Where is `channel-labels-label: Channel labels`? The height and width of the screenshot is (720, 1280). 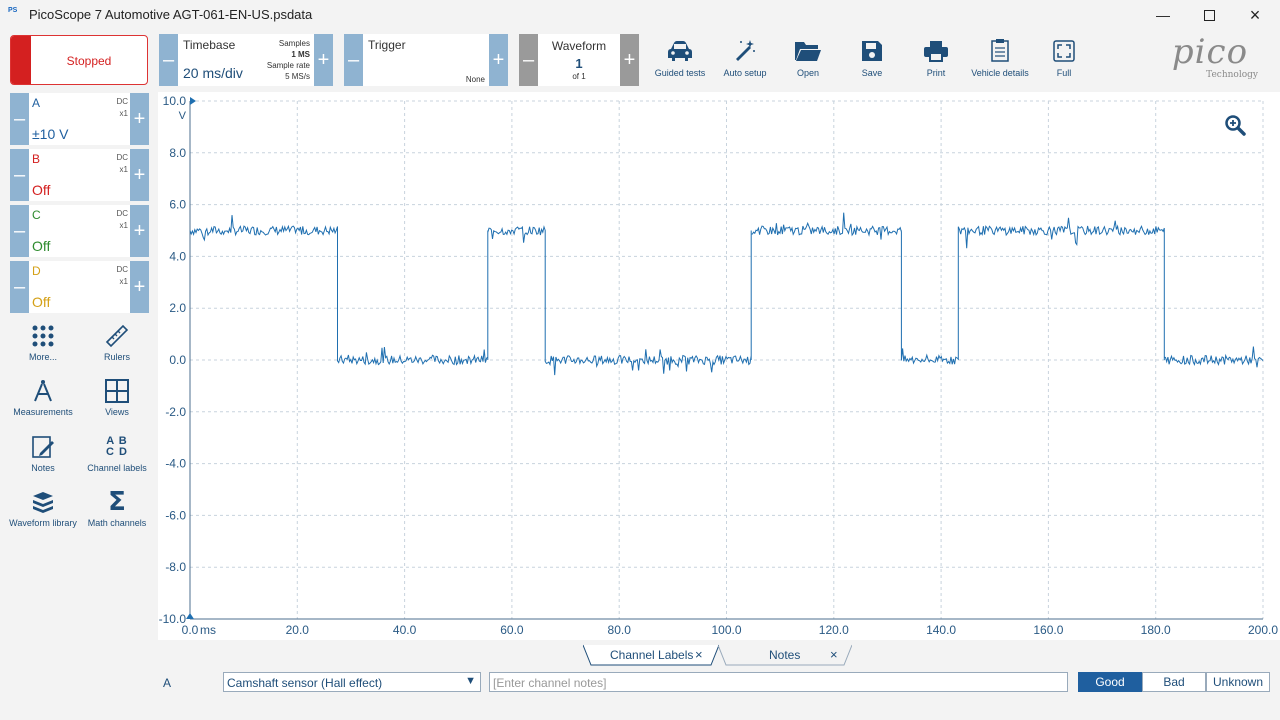 channel-labels-label: Channel labels is located at coordinates (117, 468).